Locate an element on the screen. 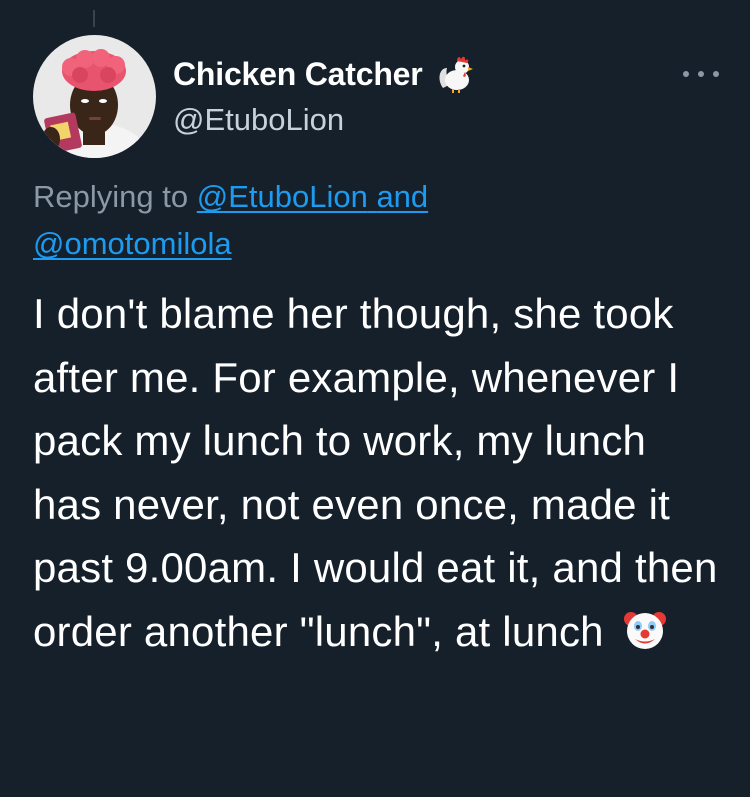 This screenshot has height=797, width=750. replying-to: Replying to @EtuboLion and @omotomilola is located at coordinates (333, 220).